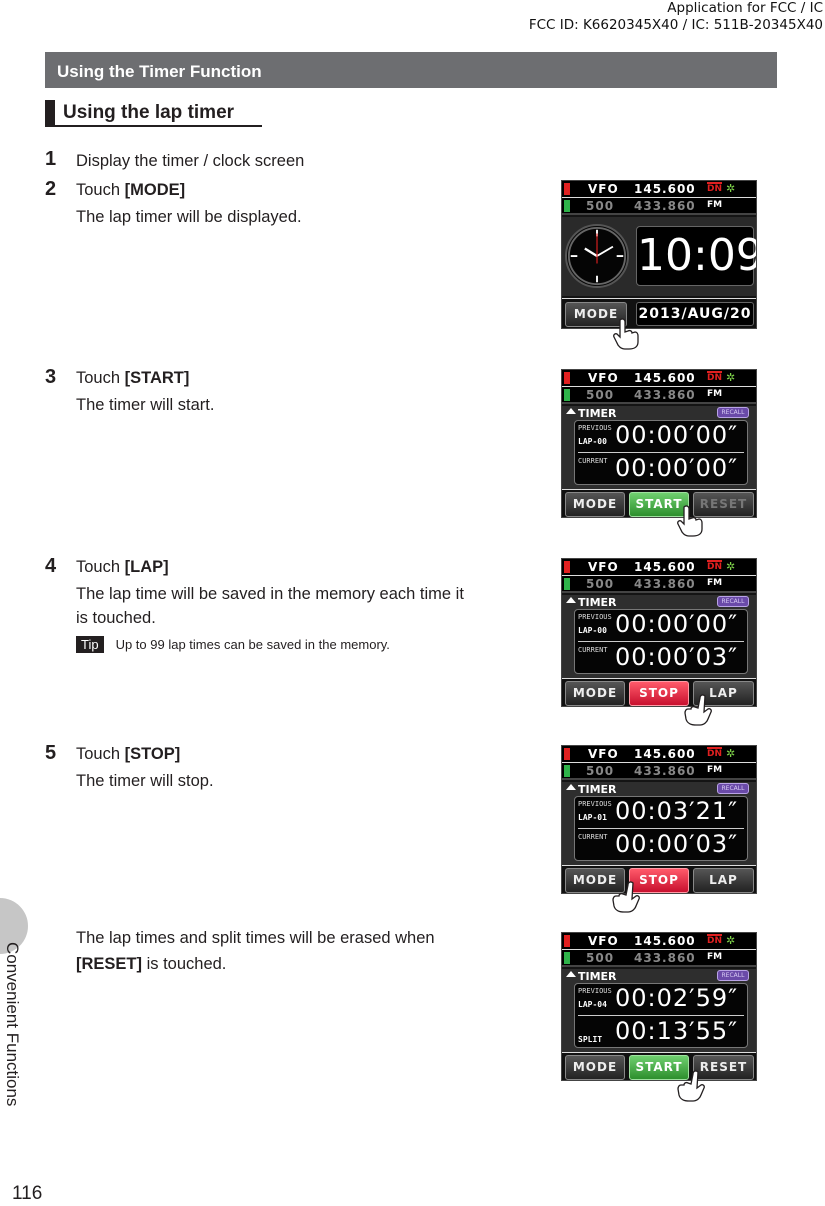 Image resolution: width=825 pixels, height=1206 pixels. Describe the element at coordinates (723, 880) in the screenshot. I see `lap-button: LAP` at that location.